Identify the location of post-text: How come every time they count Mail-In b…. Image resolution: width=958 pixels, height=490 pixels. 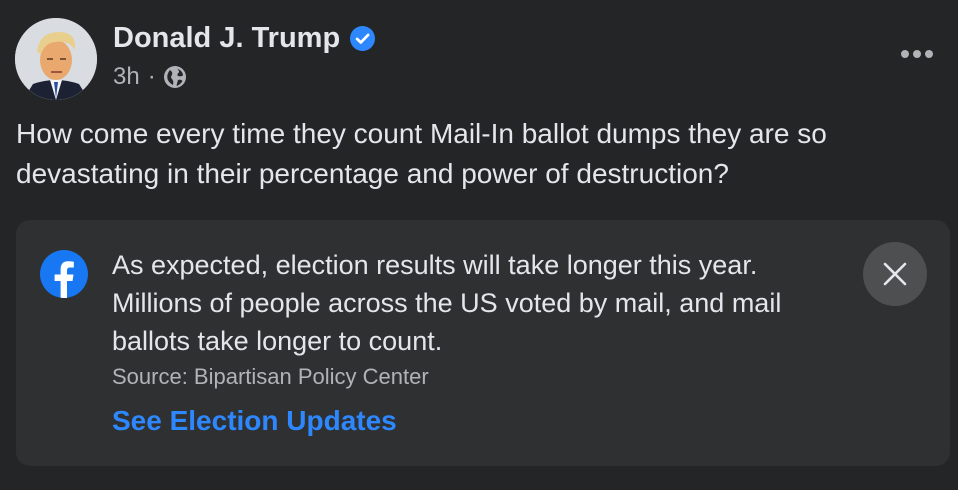
(421, 153).